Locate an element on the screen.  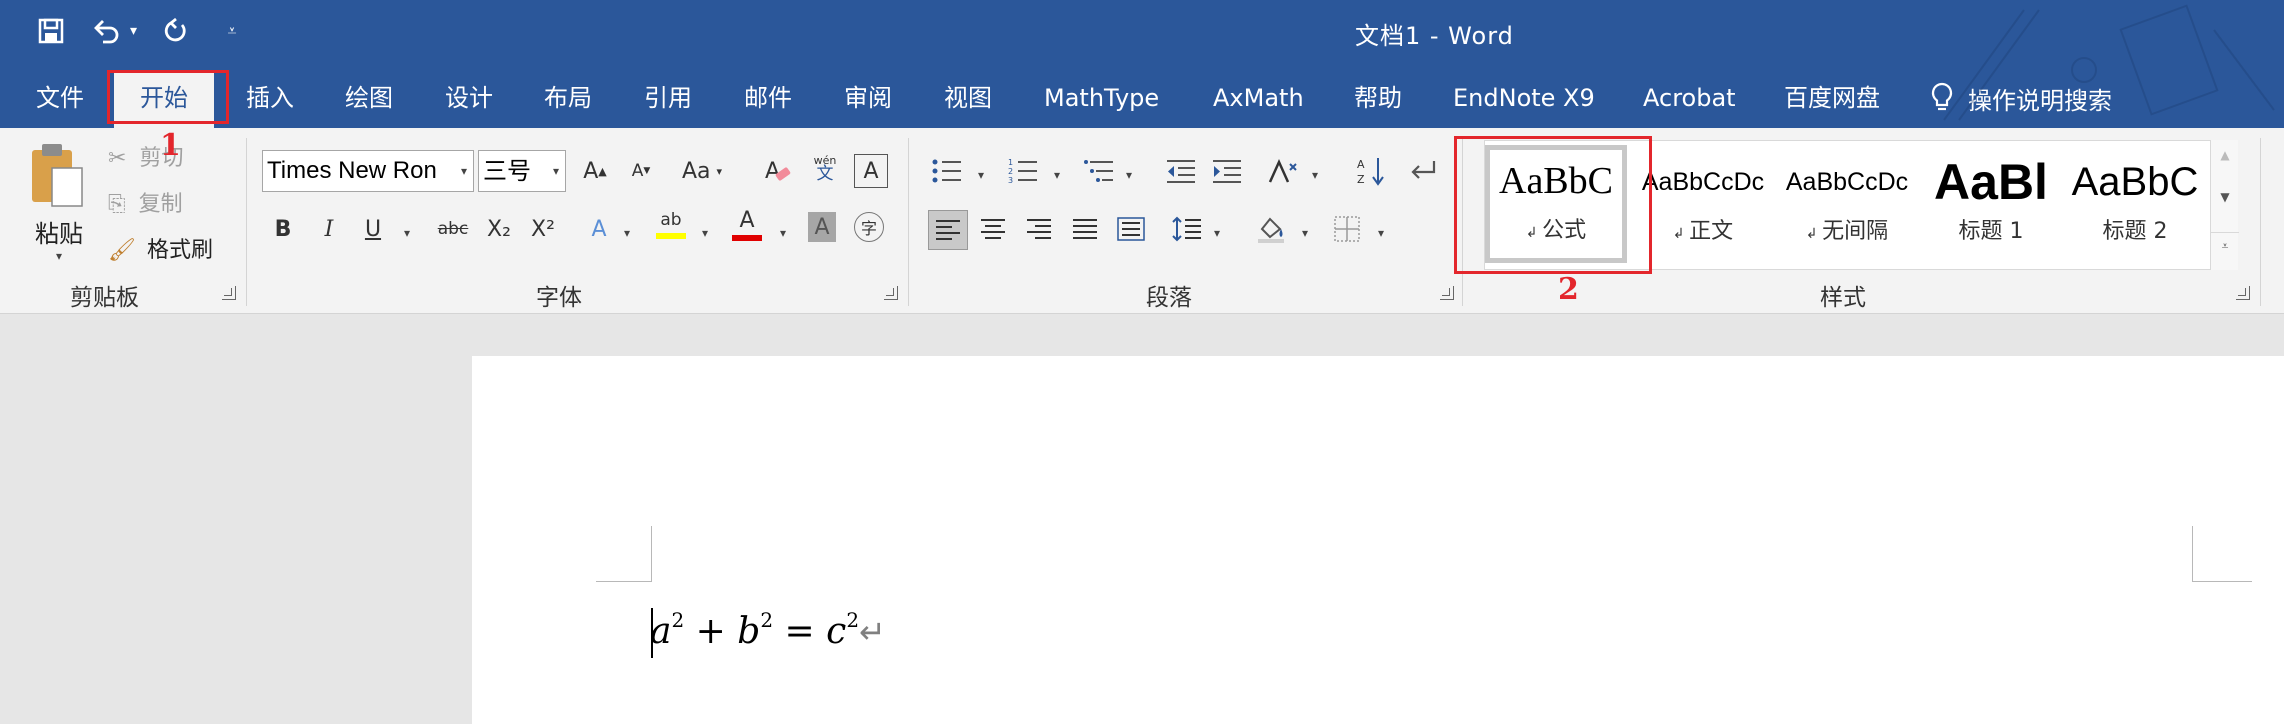
change-case-button: Aa ▾ is located at coordinates (702, 171).